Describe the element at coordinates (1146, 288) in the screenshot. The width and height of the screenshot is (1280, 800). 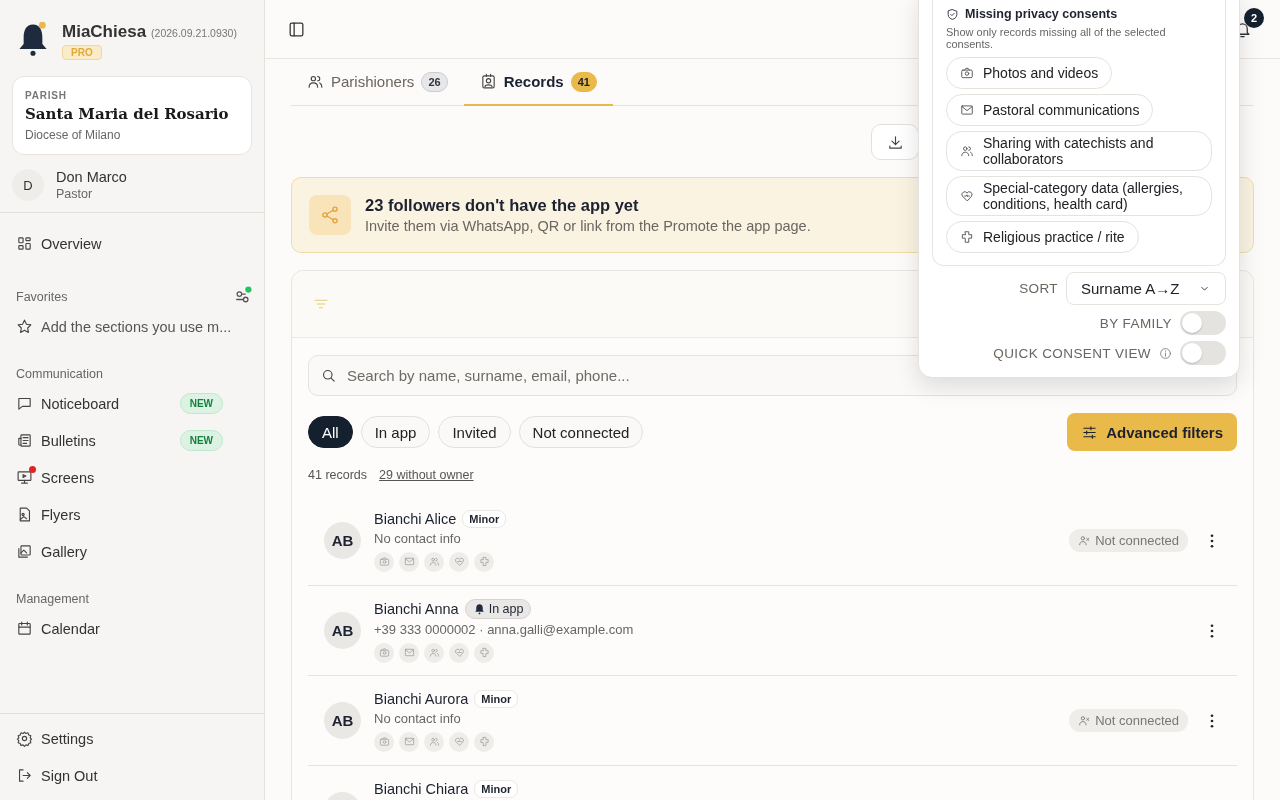
I see `sort-dropdown: Surname A→Z` at that location.